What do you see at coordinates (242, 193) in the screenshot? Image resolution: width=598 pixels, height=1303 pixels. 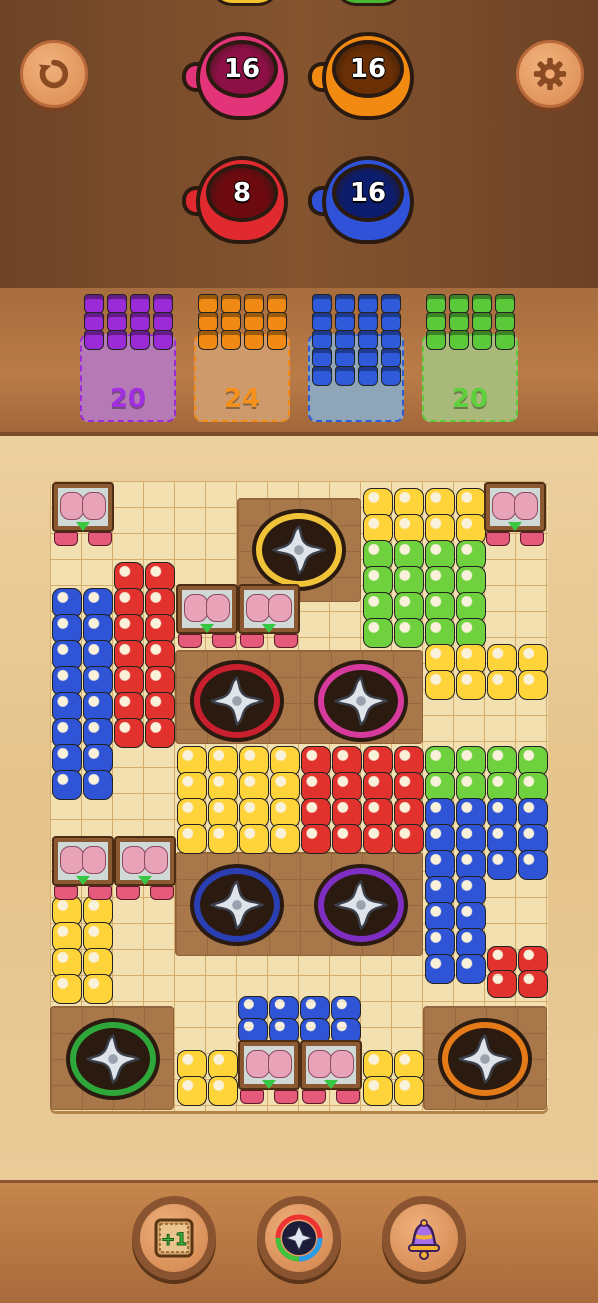 I see `cup-count: 8` at bounding box center [242, 193].